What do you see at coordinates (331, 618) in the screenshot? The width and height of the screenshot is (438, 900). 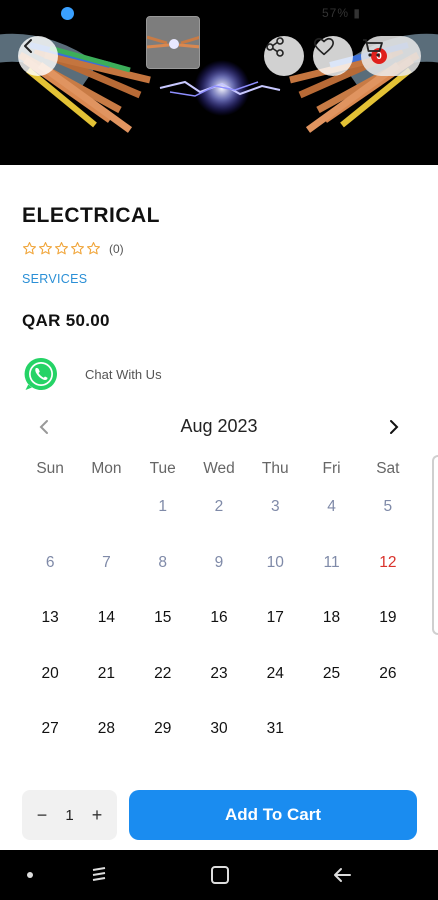 I see `calendar-day: 18` at bounding box center [331, 618].